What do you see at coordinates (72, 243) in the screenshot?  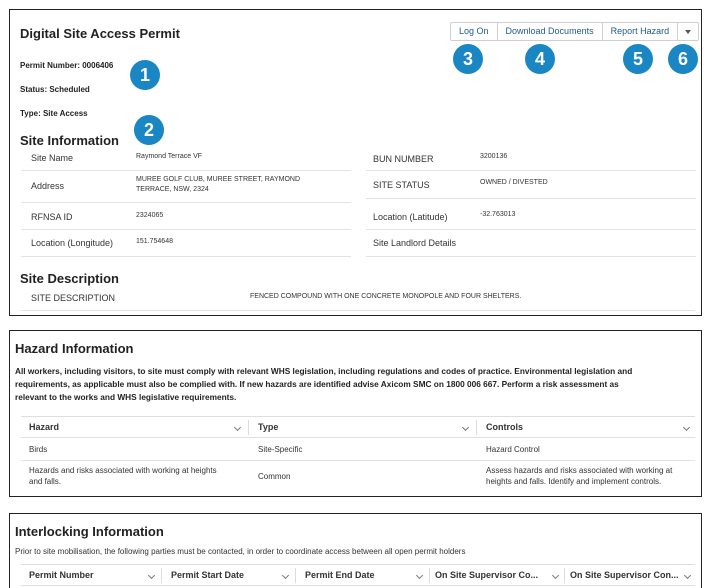 I see `longitude-label: Location (Longitude)` at bounding box center [72, 243].